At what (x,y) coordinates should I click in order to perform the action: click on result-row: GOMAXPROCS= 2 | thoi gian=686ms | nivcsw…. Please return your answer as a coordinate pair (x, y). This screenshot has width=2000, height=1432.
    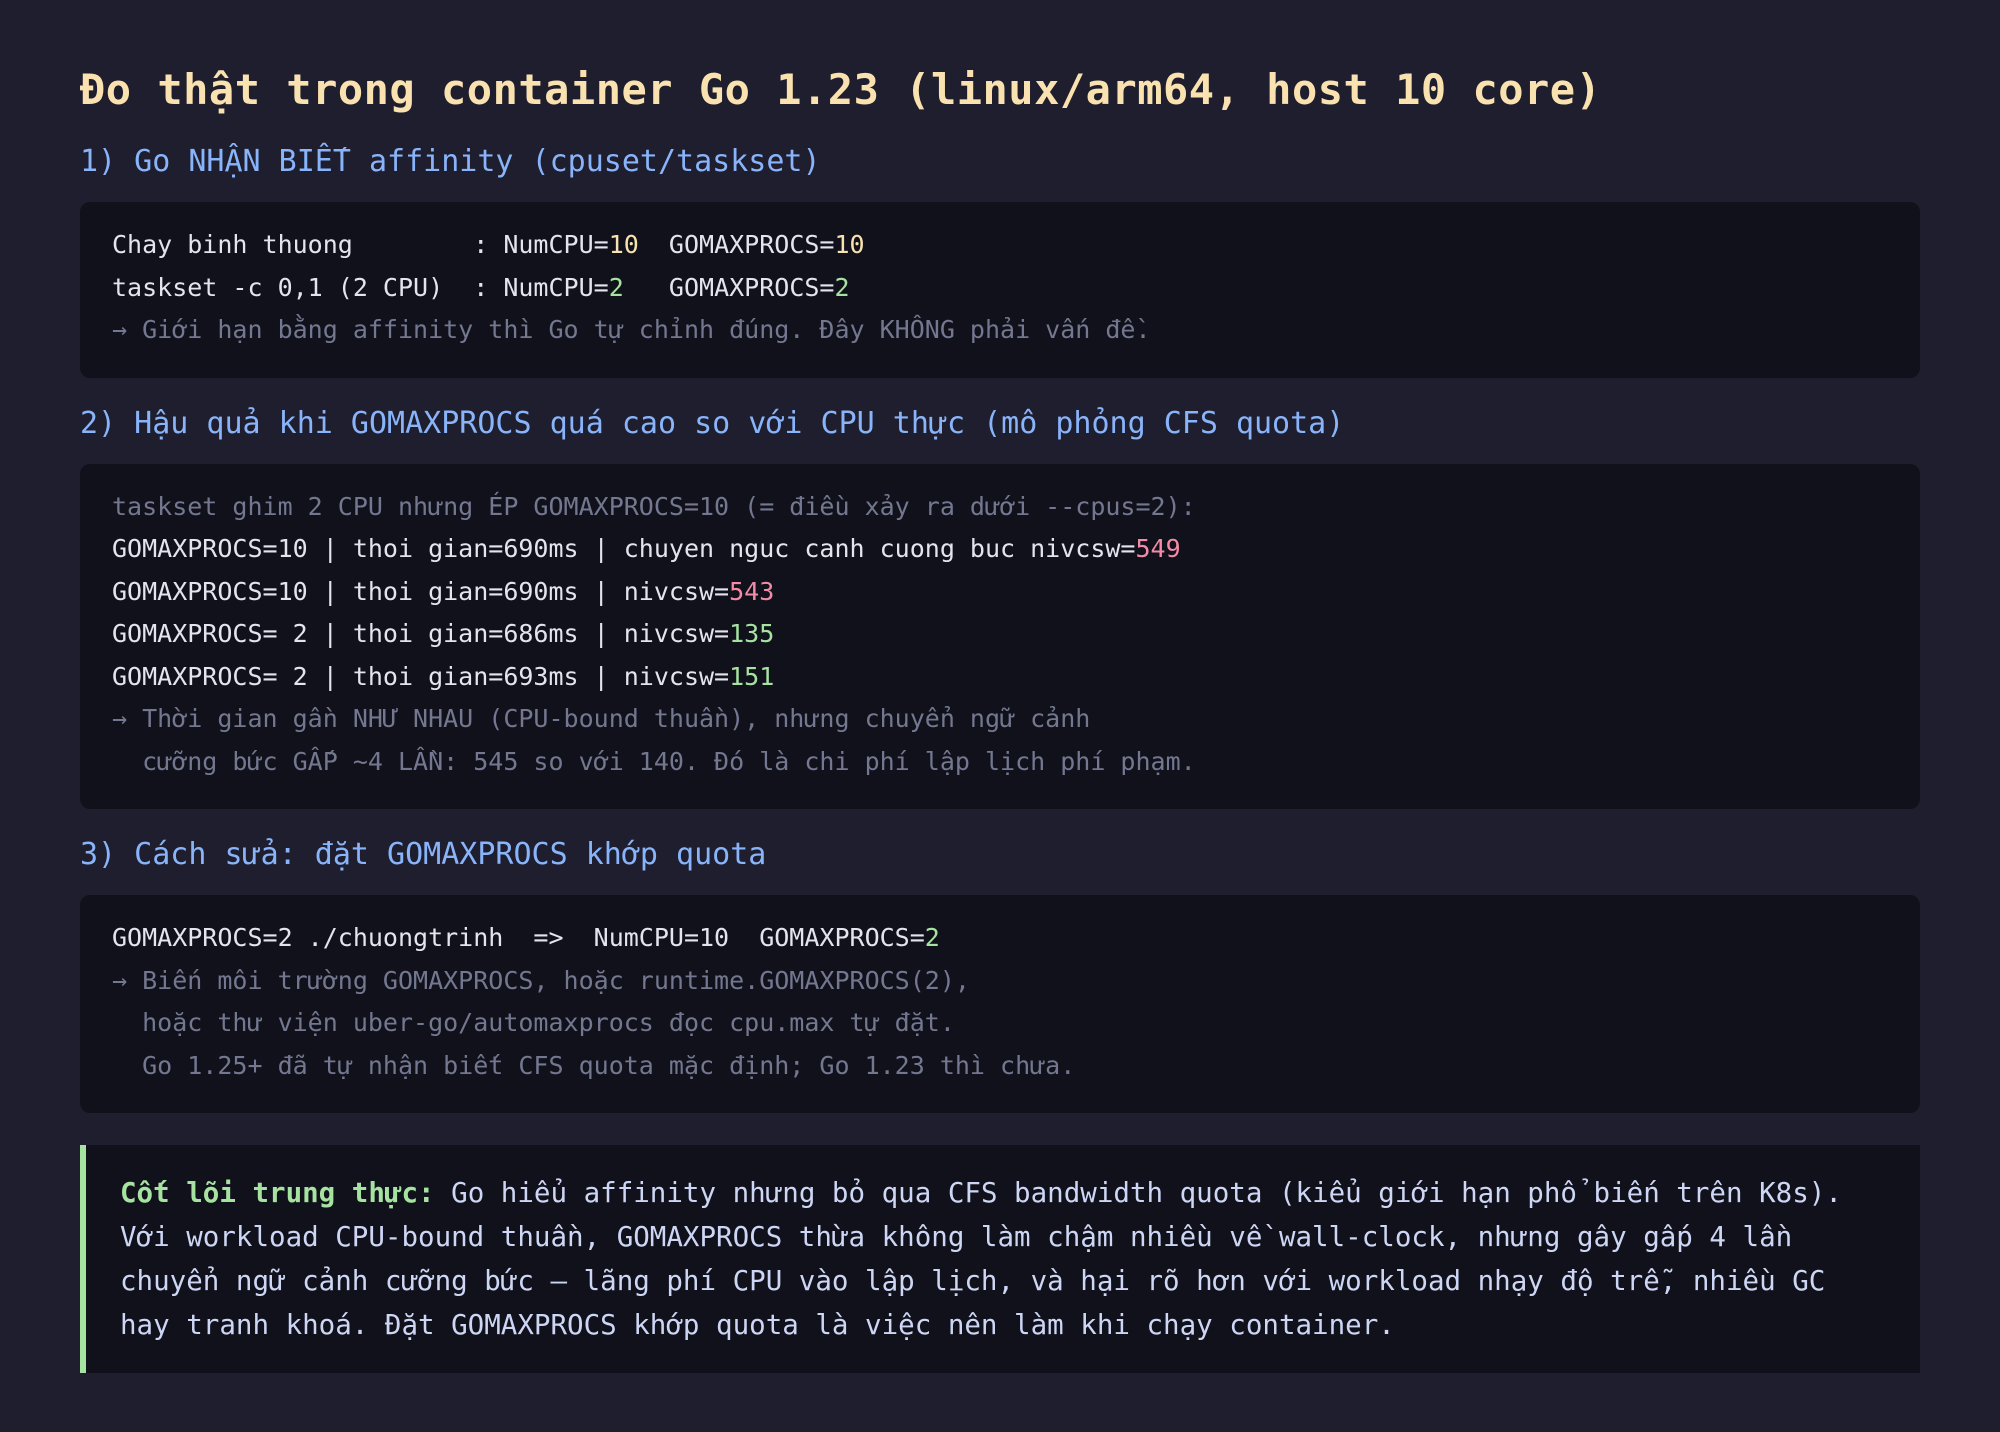
    Looking at the image, I should click on (1000, 634).